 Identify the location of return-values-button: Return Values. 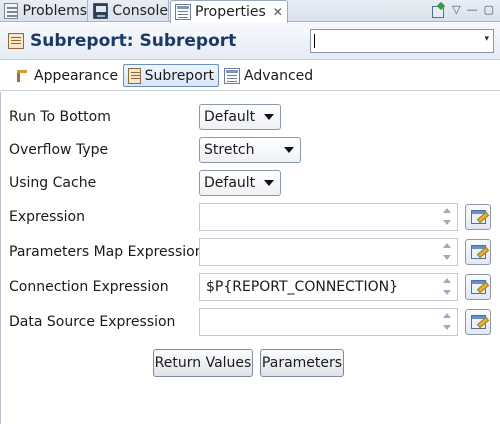
(203, 363).